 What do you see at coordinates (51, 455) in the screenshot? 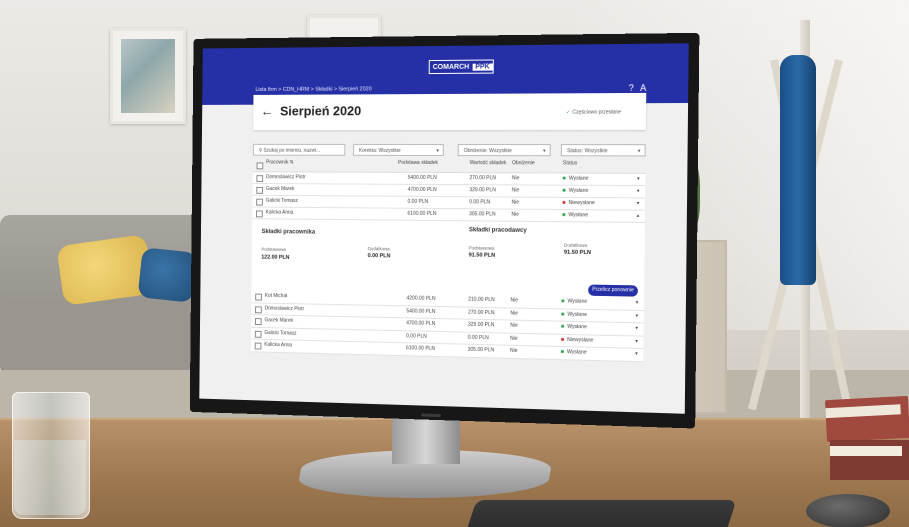
I see `water-glass` at bounding box center [51, 455].